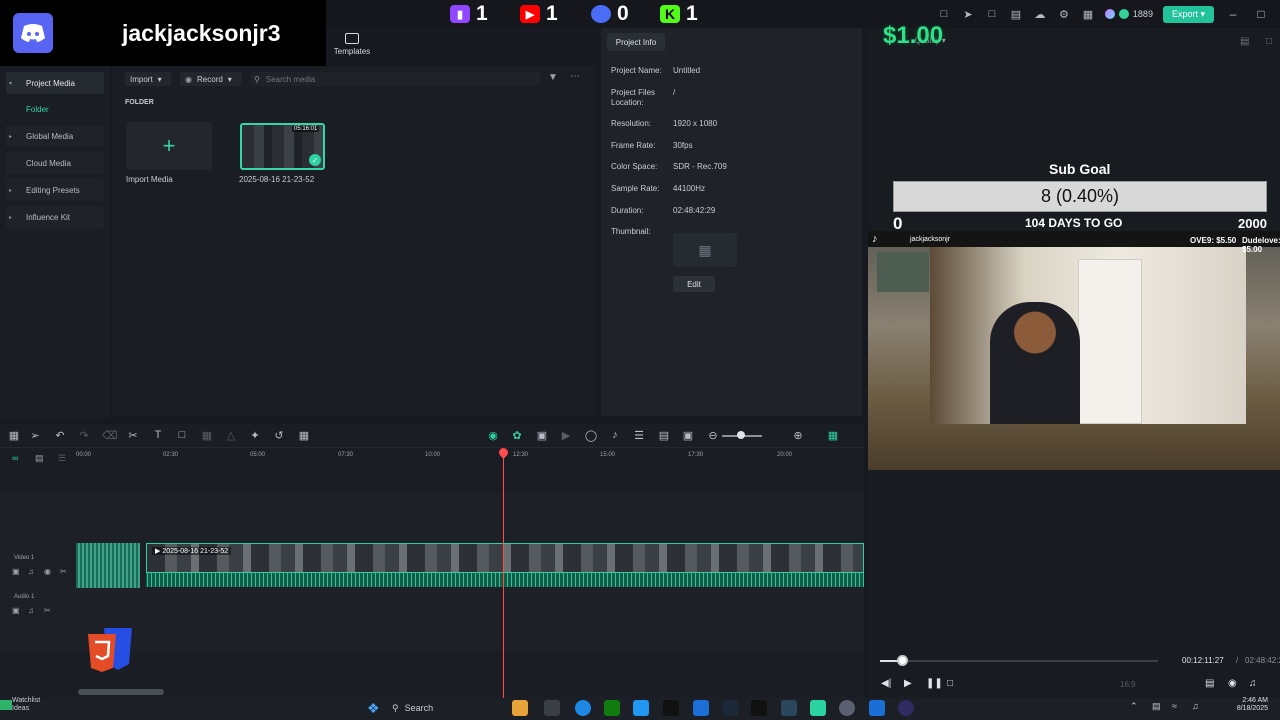 Image resolution: width=1280 pixels, height=720 pixels. What do you see at coordinates (517, 435) in the screenshot?
I see `snap-icon: ✿` at bounding box center [517, 435].